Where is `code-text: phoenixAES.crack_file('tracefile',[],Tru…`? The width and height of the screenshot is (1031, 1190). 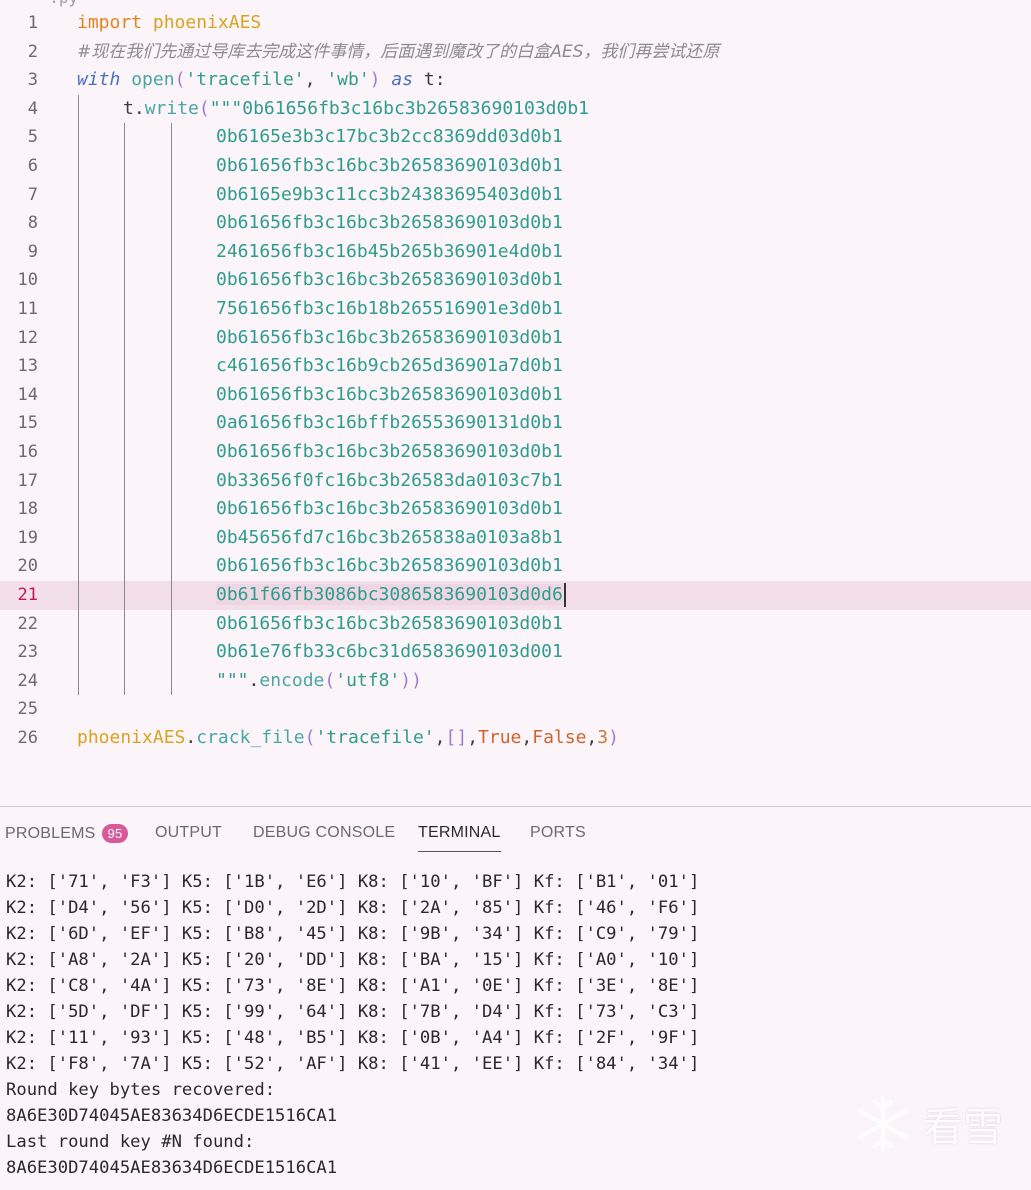 code-text: phoenixAES.crack_file('tracefile',[],Tru… is located at coordinates (348, 738).